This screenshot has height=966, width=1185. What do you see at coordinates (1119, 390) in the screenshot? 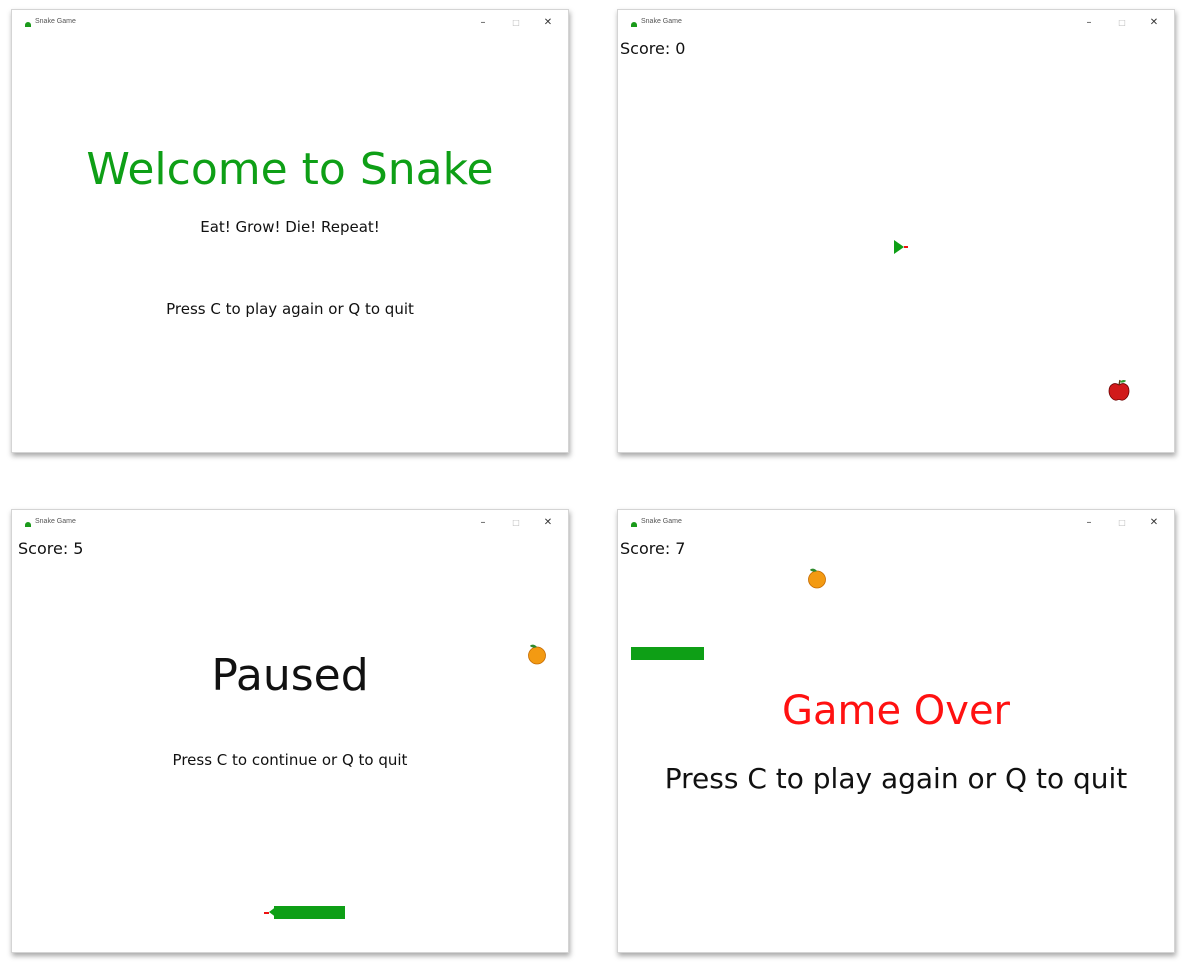
I see `apple-icon` at bounding box center [1119, 390].